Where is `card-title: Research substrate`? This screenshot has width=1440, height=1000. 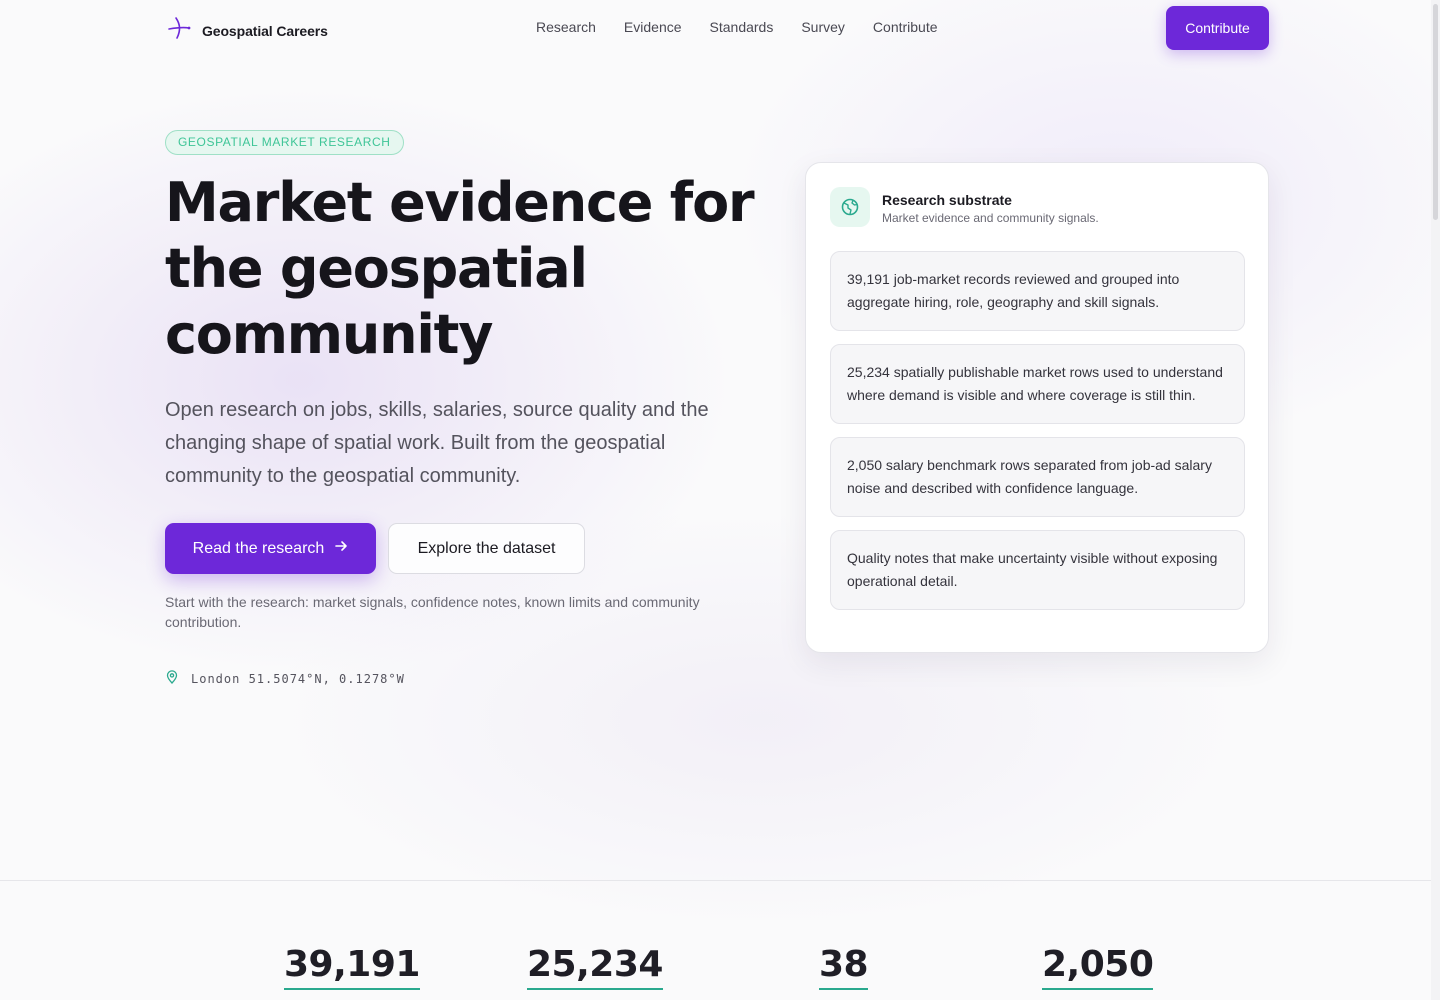
card-title: Research substrate is located at coordinates (947, 200).